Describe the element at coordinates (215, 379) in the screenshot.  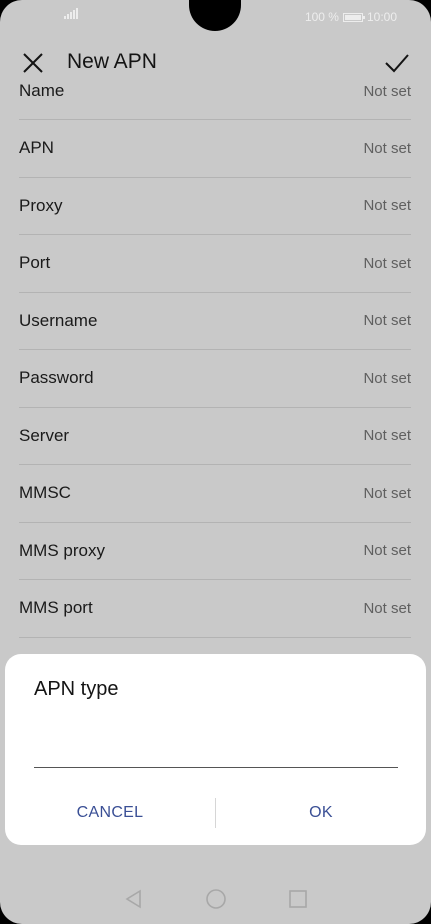
I see `field-row-password: Password Not set` at that location.